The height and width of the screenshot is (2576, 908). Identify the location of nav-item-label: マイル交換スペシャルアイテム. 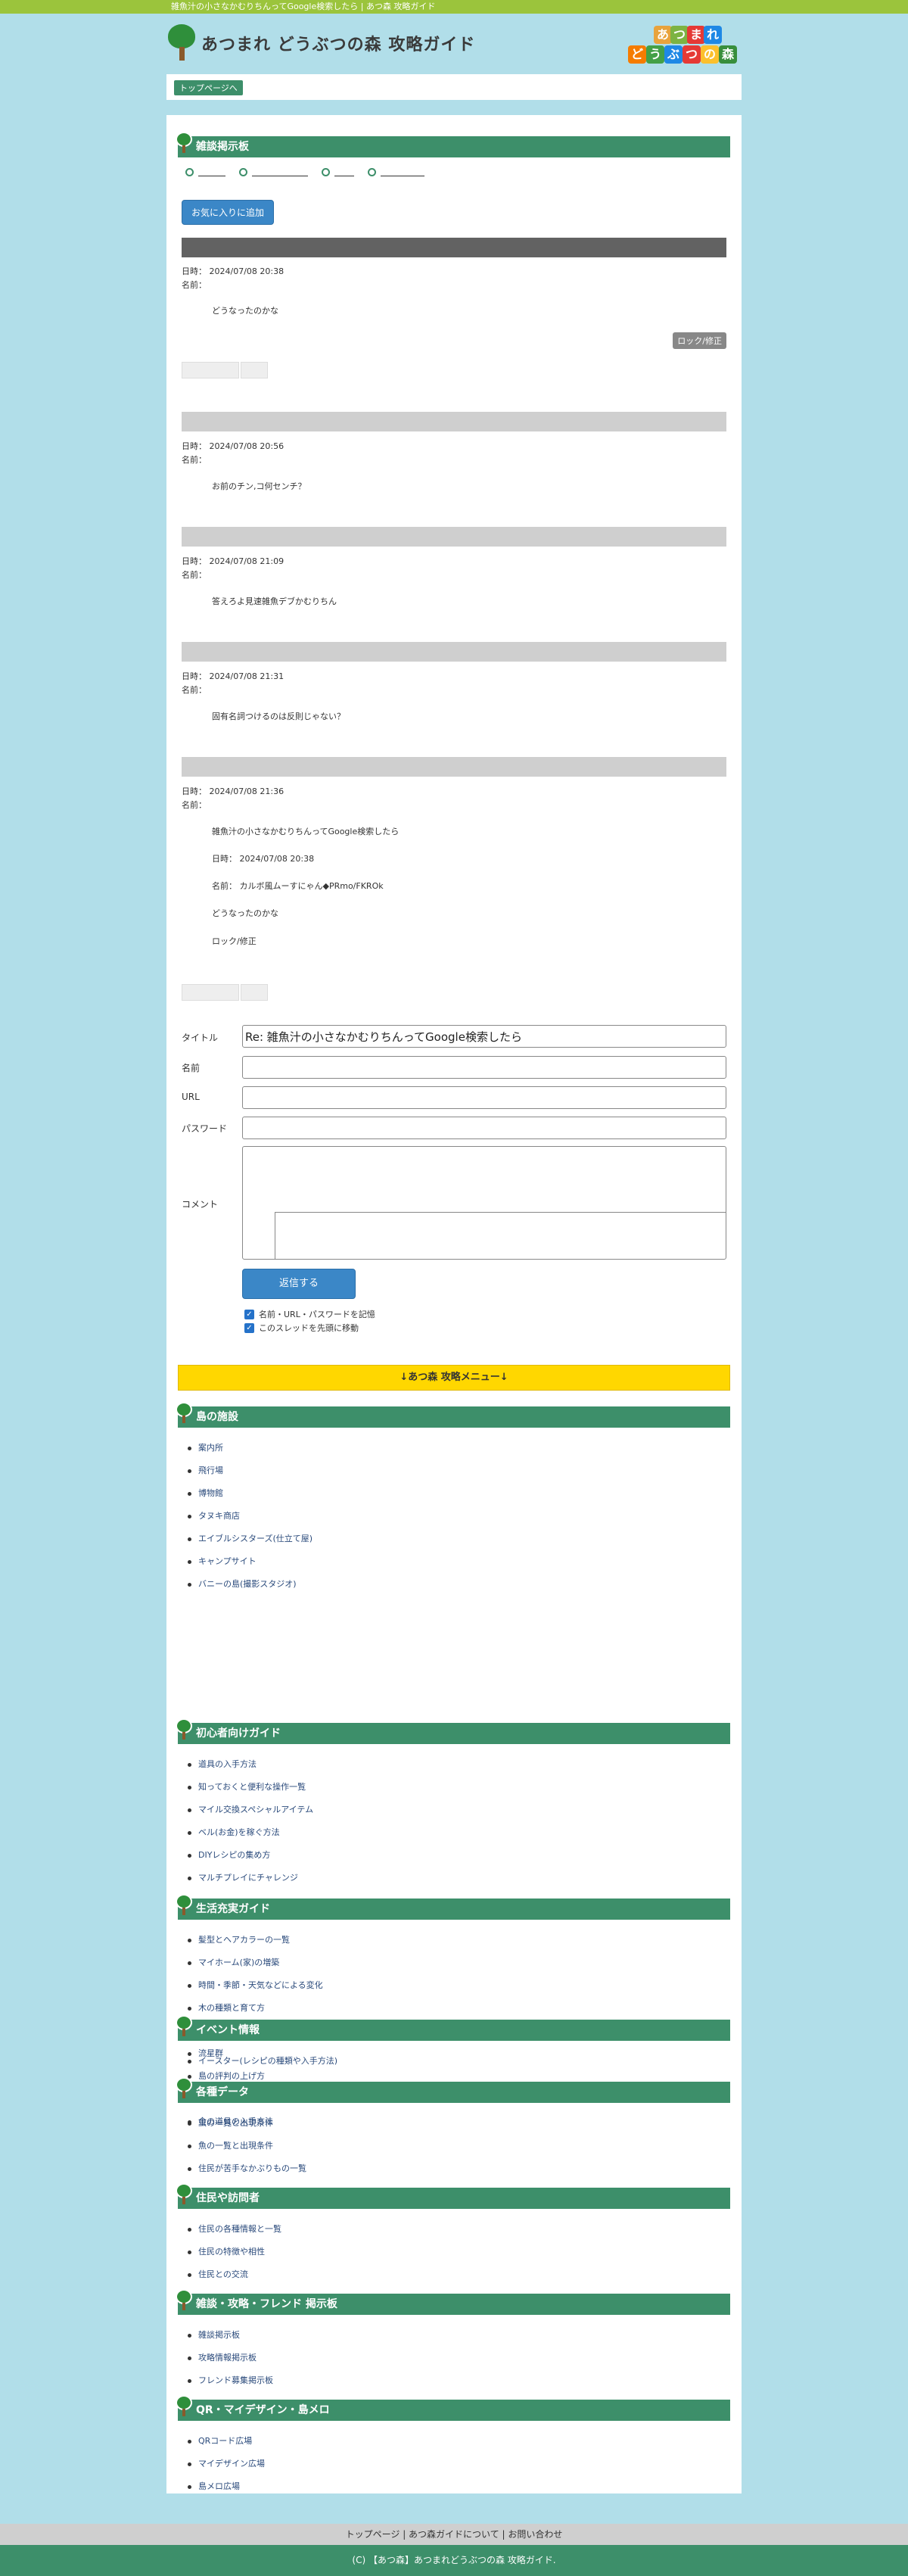
(256, 1810).